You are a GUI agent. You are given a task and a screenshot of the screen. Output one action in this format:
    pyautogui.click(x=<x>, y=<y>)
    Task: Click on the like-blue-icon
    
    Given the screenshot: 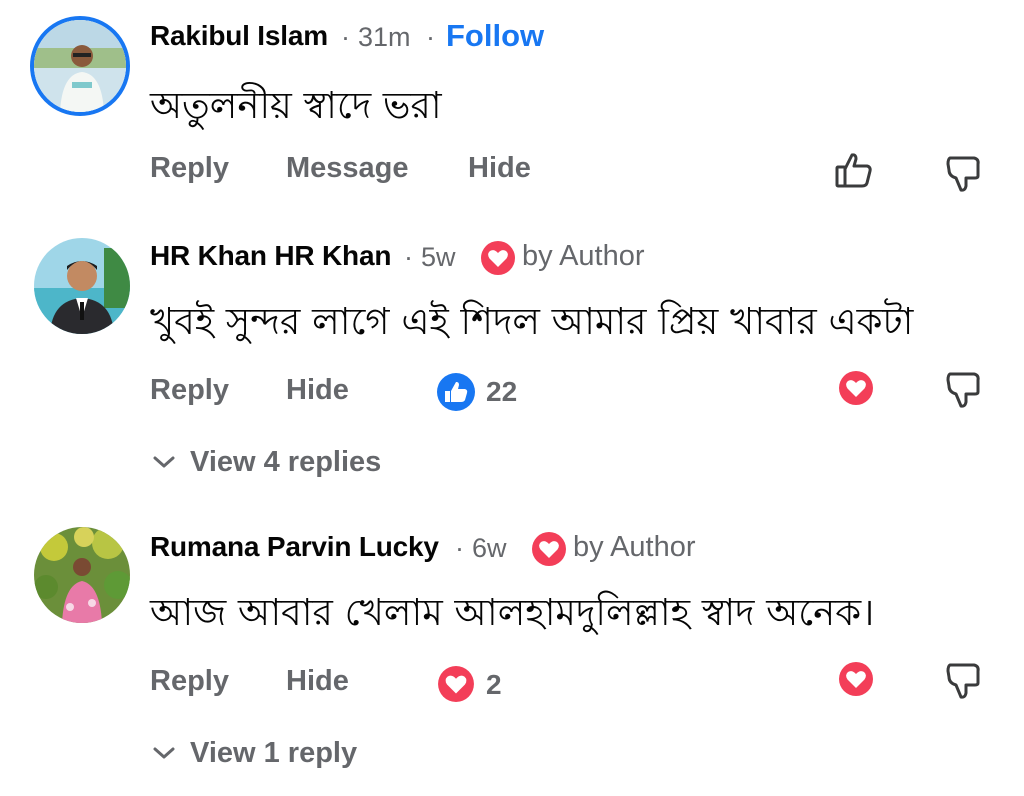 What is the action you would take?
    pyautogui.click(x=456, y=392)
    